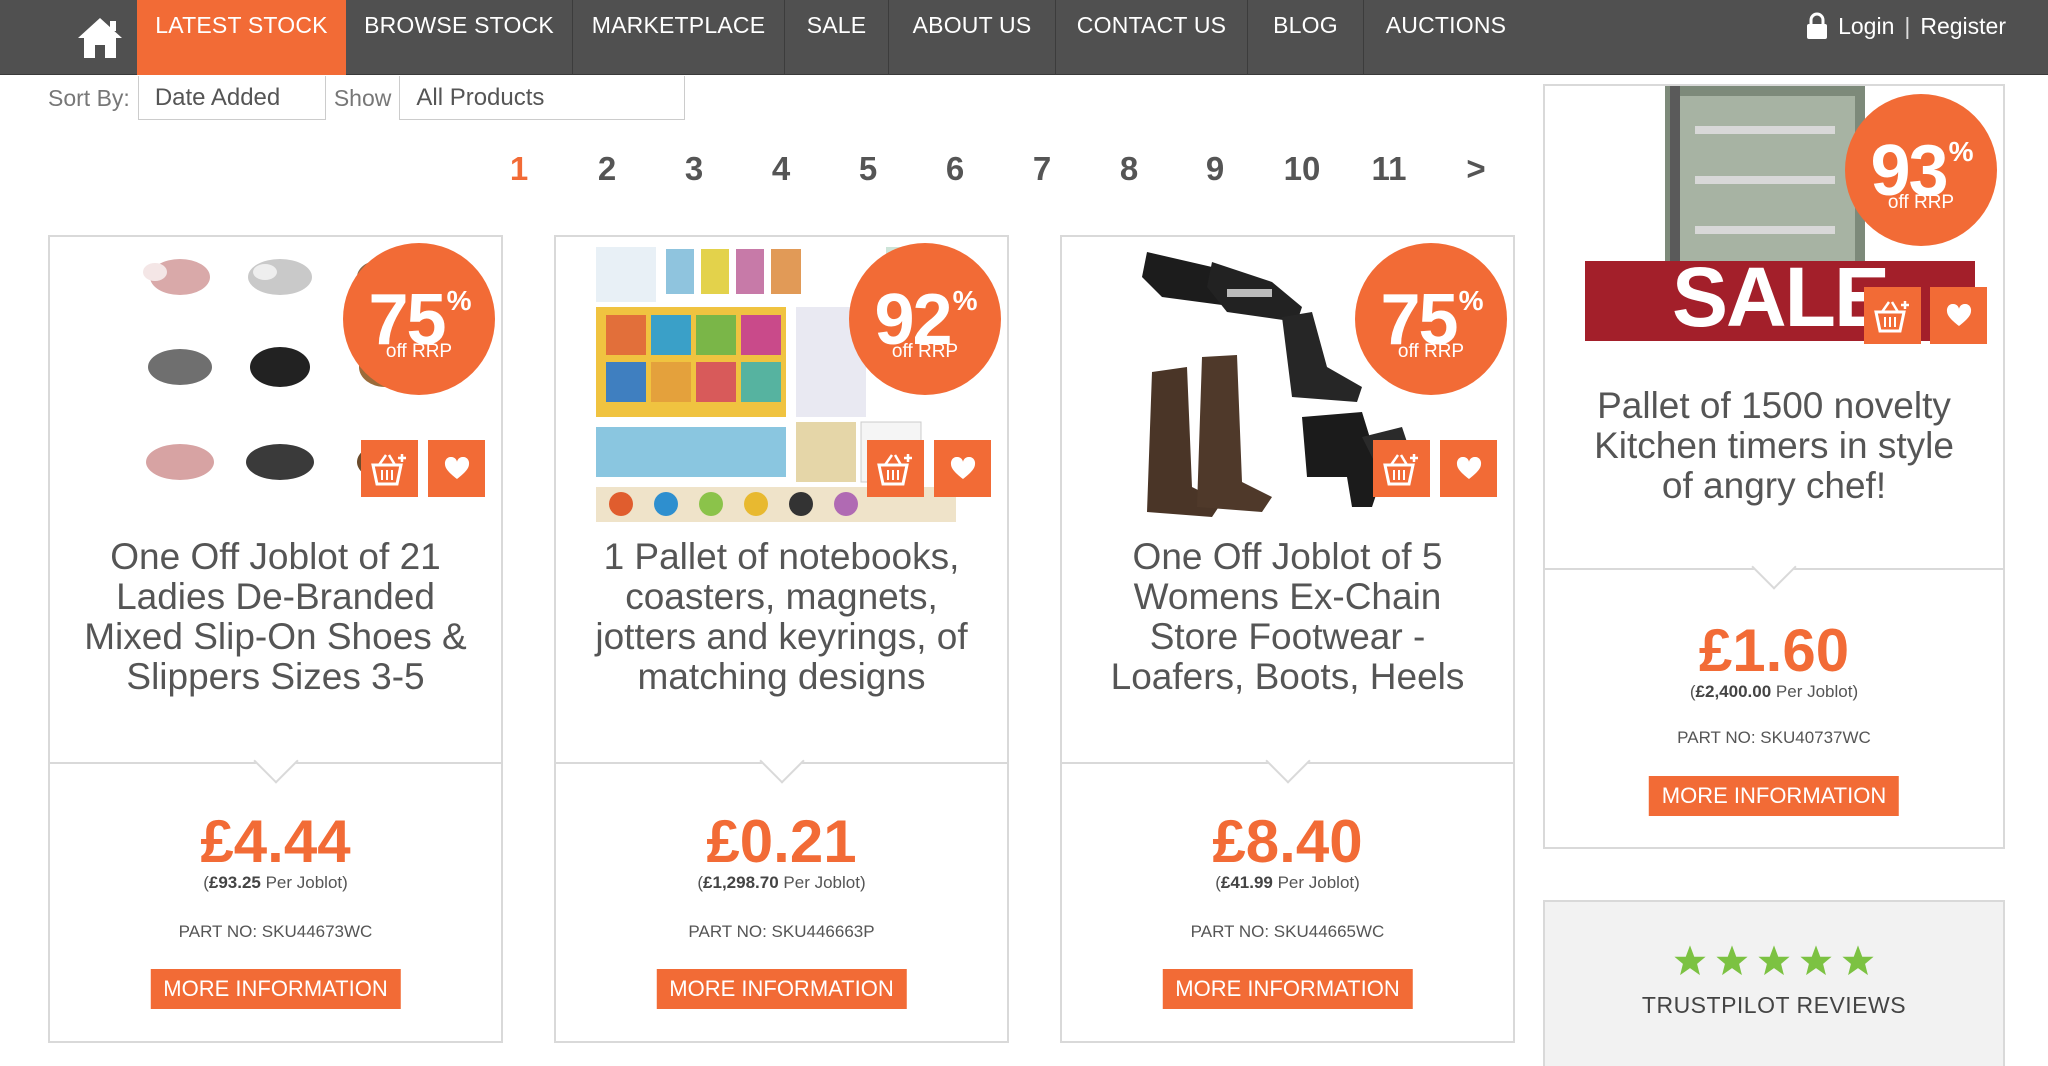 Image resolution: width=2048 pixels, height=1066 pixels. What do you see at coordinates (1287, 882) in the screenshot?
I see `joblot-price: (£41.99 Per Joblot)` at bounding box center [1287, 882].